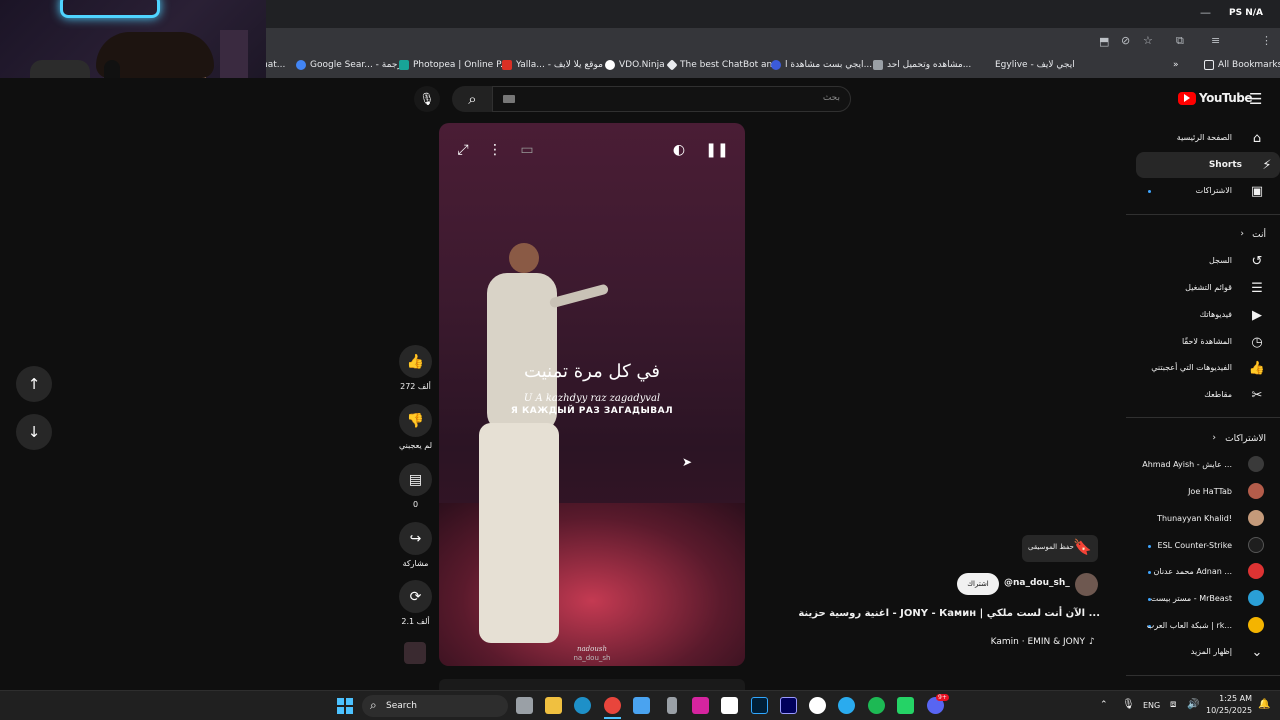 The height and width of the screenshot is (720, 1280). What do you see at coordinates (301, 65) in the screenshot?
I see `google-icon` at bounding box center [301, 65].